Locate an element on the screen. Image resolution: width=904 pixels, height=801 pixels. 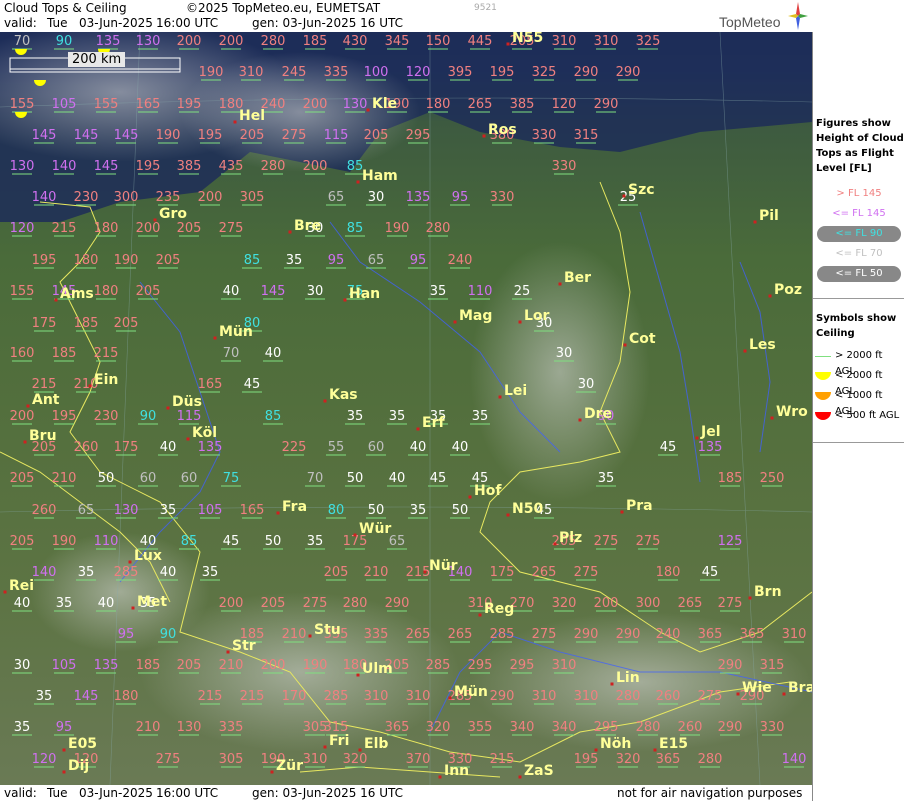
legend-level-item: <= FL 70 is located at coordinates (859, 253).